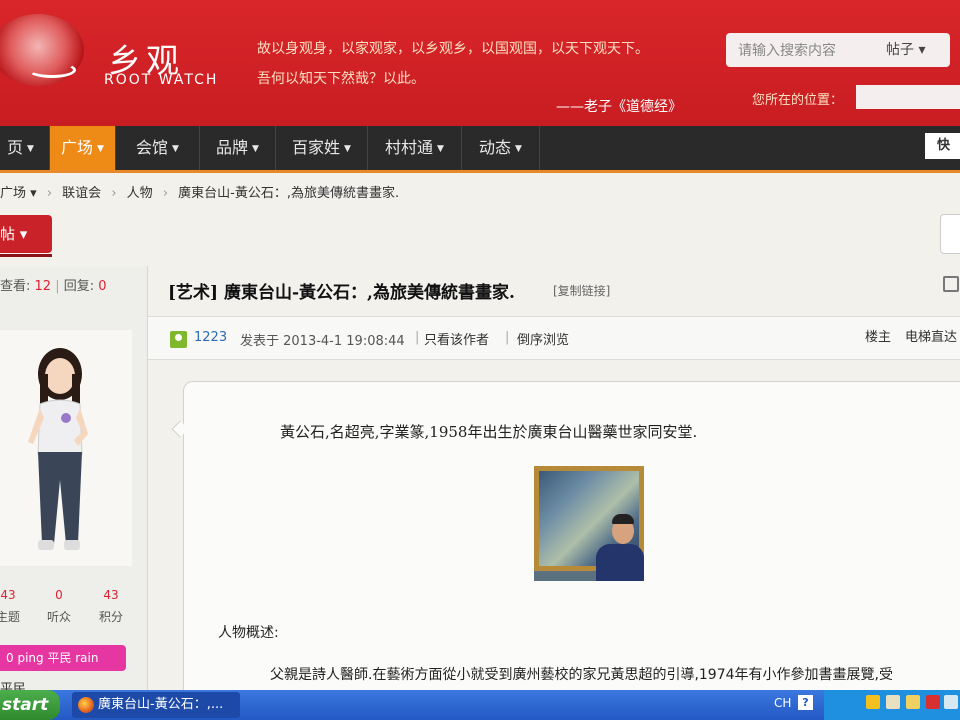 The height and width of the screenshot is (720, 960). What do you see at coordinates (210, 337) in the screenshot?
I see `post-author-link: 1223` at bounding box center [210, 337].